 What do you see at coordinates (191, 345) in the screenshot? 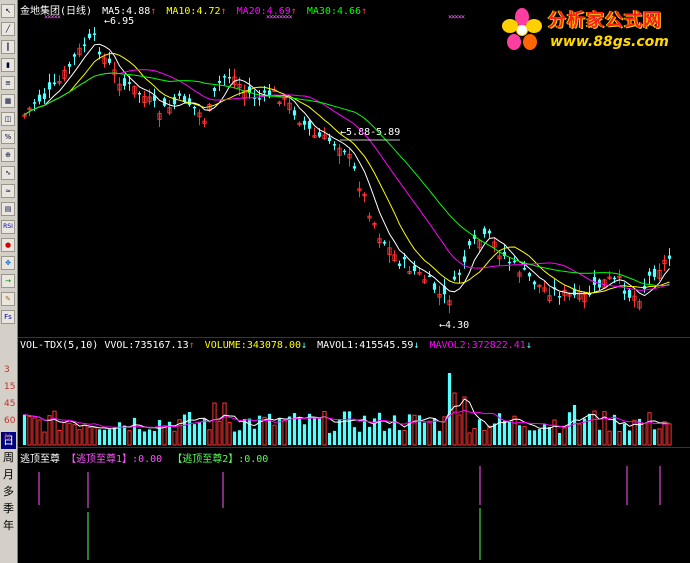
I see `vvol-arrow: ↑` at bounding box center [191, 345].